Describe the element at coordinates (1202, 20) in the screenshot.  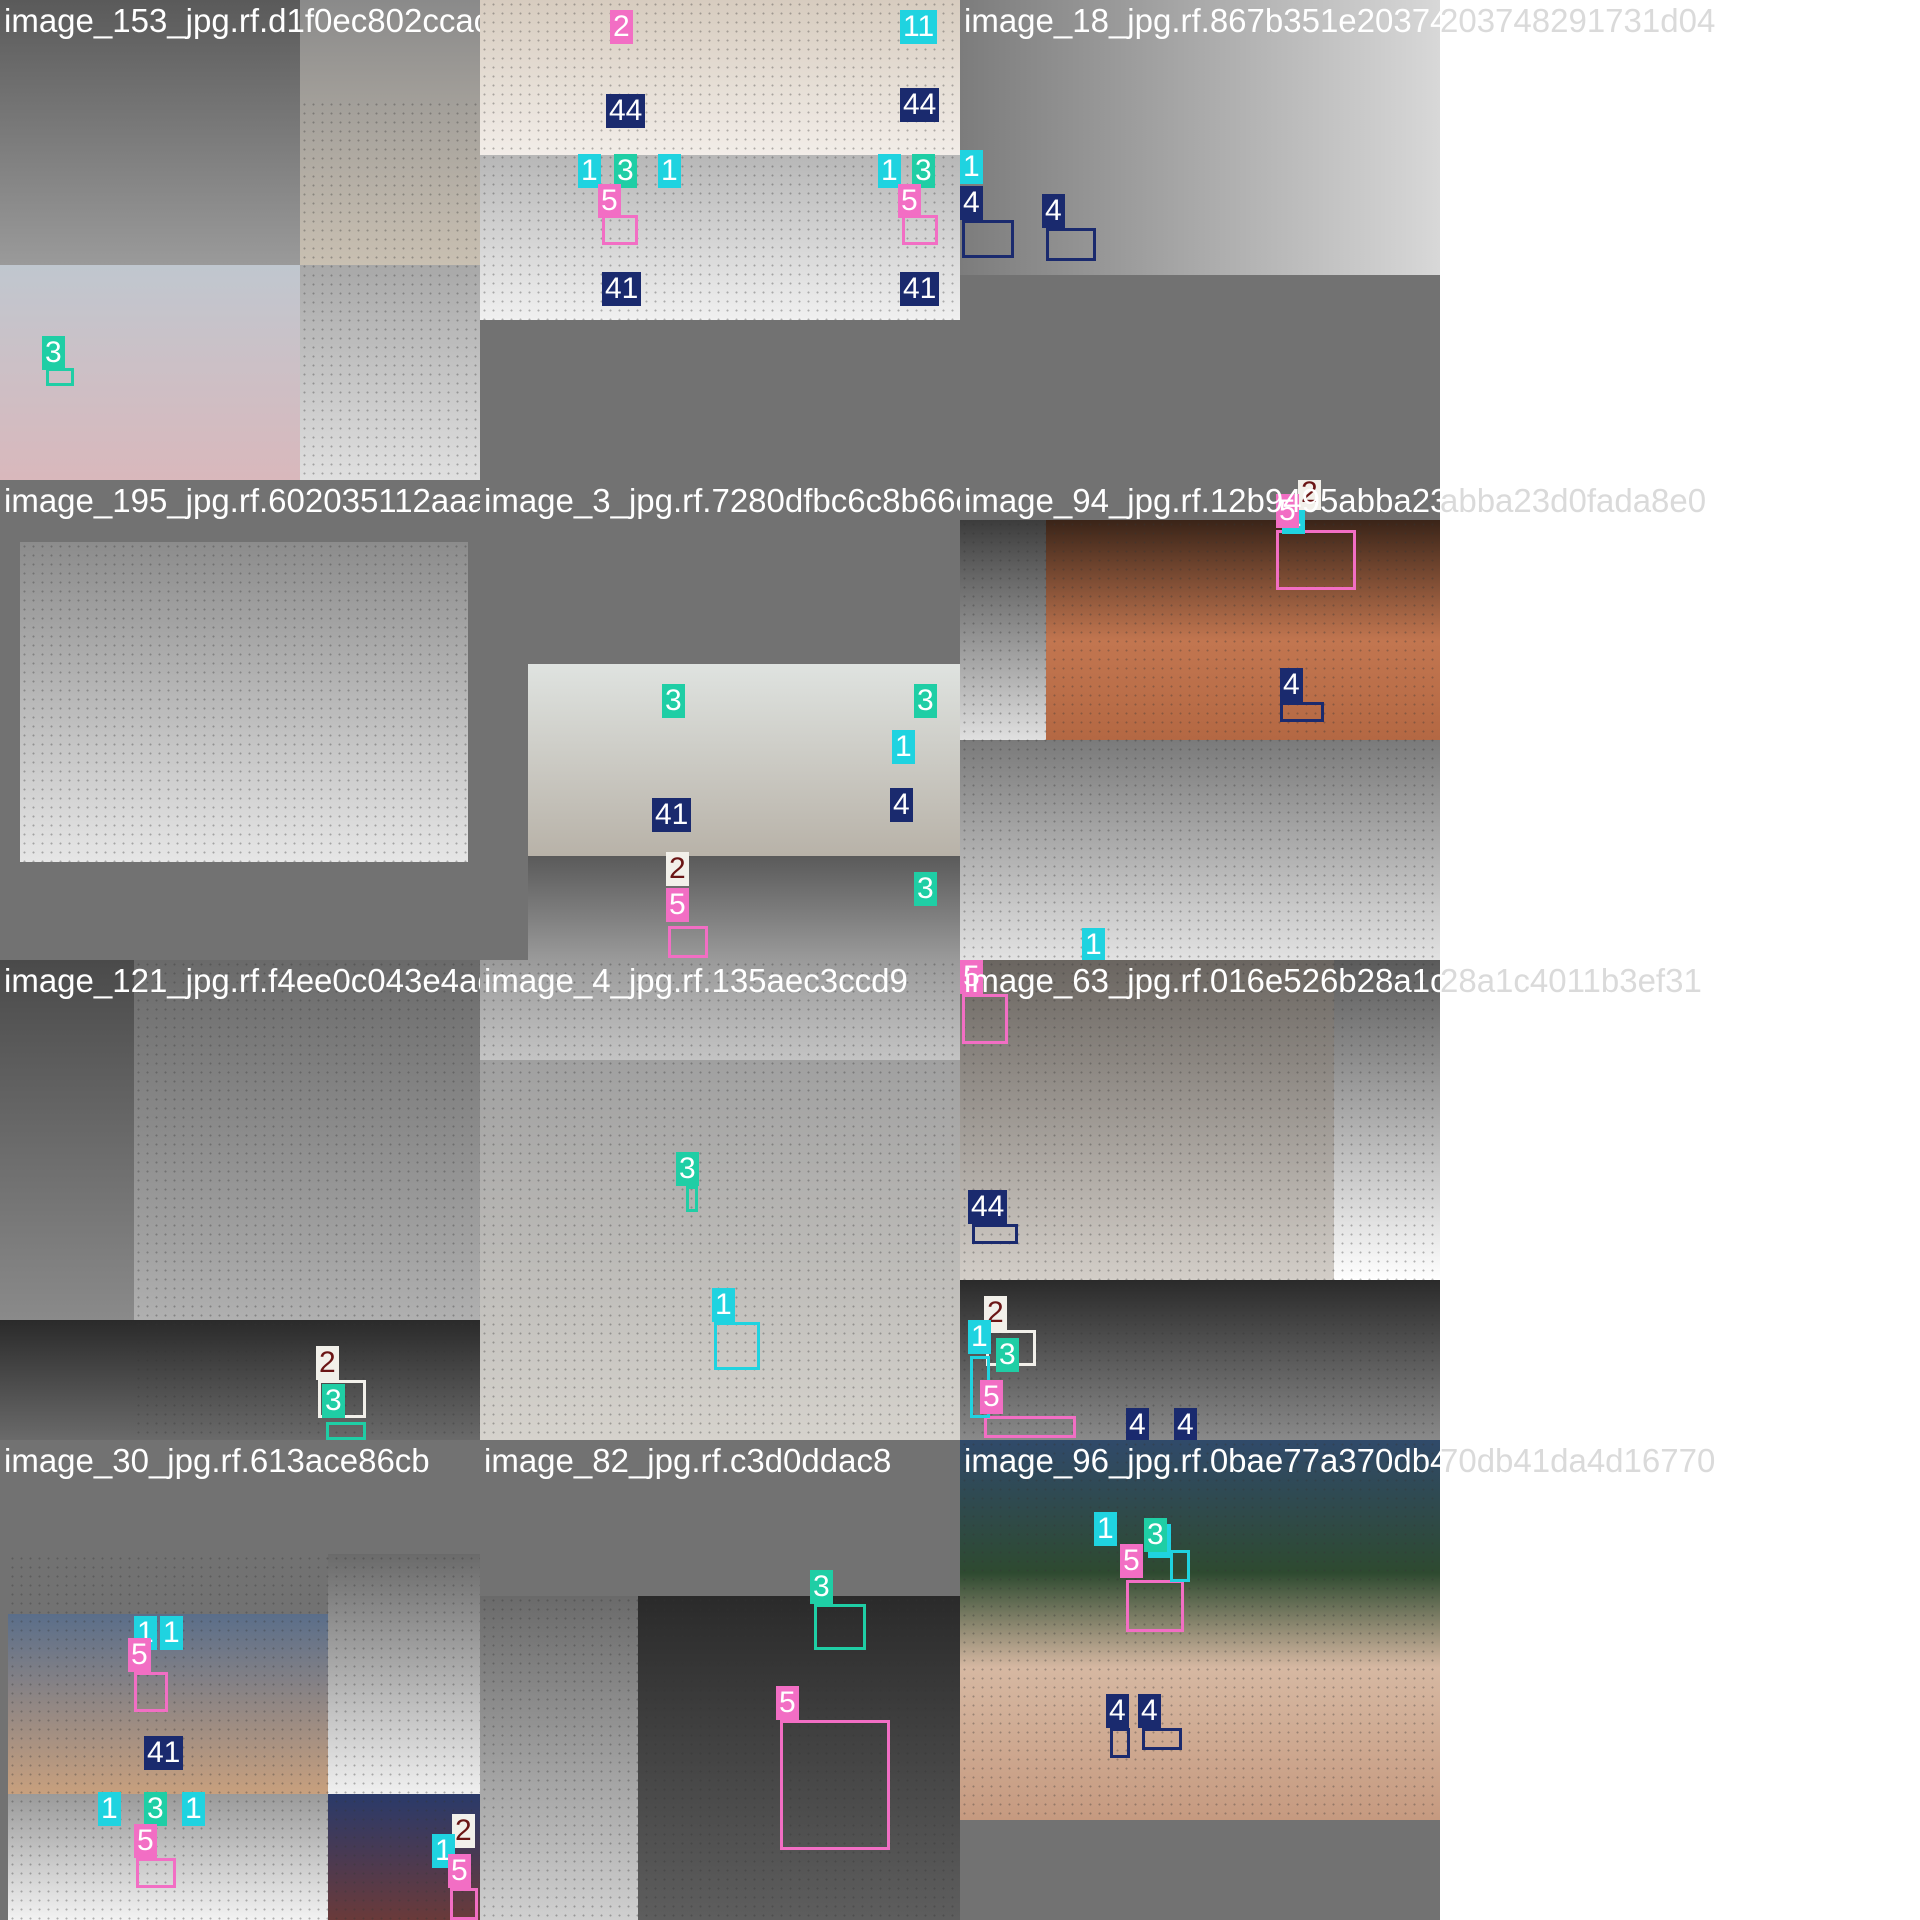
I see `tile-title: image_18_jpg.rf.867b351e203748291731d04` at that location.